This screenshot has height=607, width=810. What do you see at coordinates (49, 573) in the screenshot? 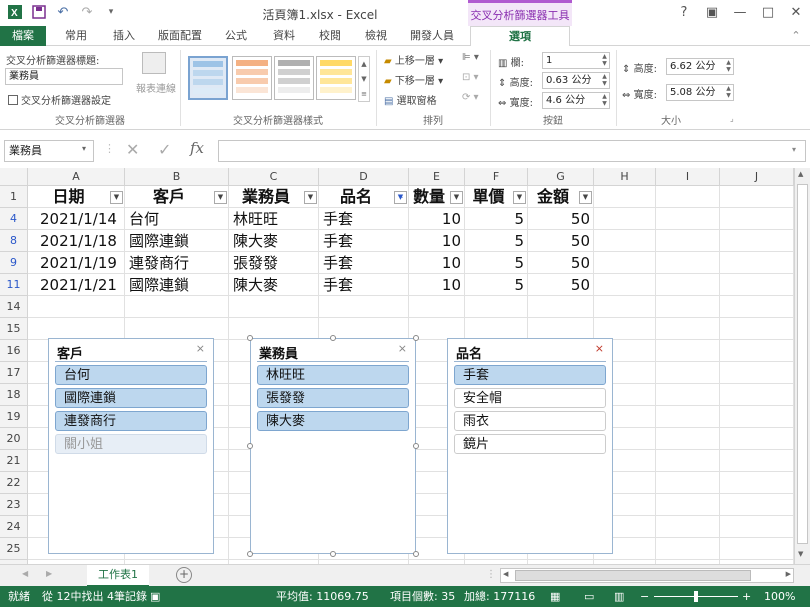
I see `next-sheet-icon: ▶` at bounding box center [49, 573].